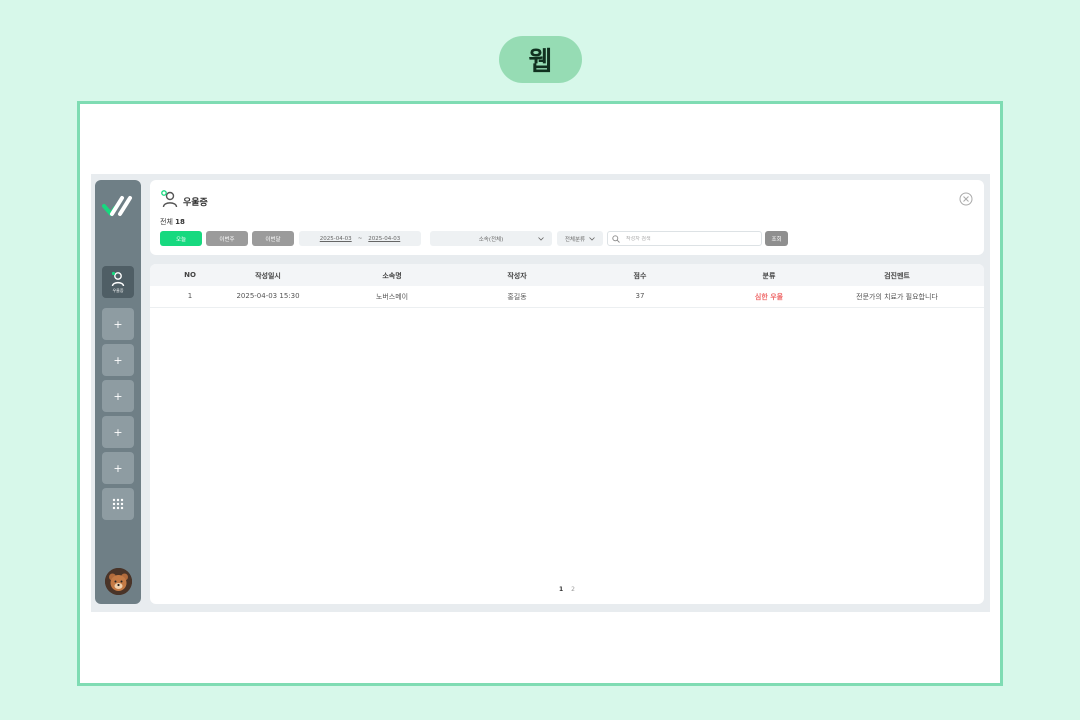  I want to click on table-header: NO 작성일시 소속명 작성자 점수 분류 검진멘트, so click(567, 275).